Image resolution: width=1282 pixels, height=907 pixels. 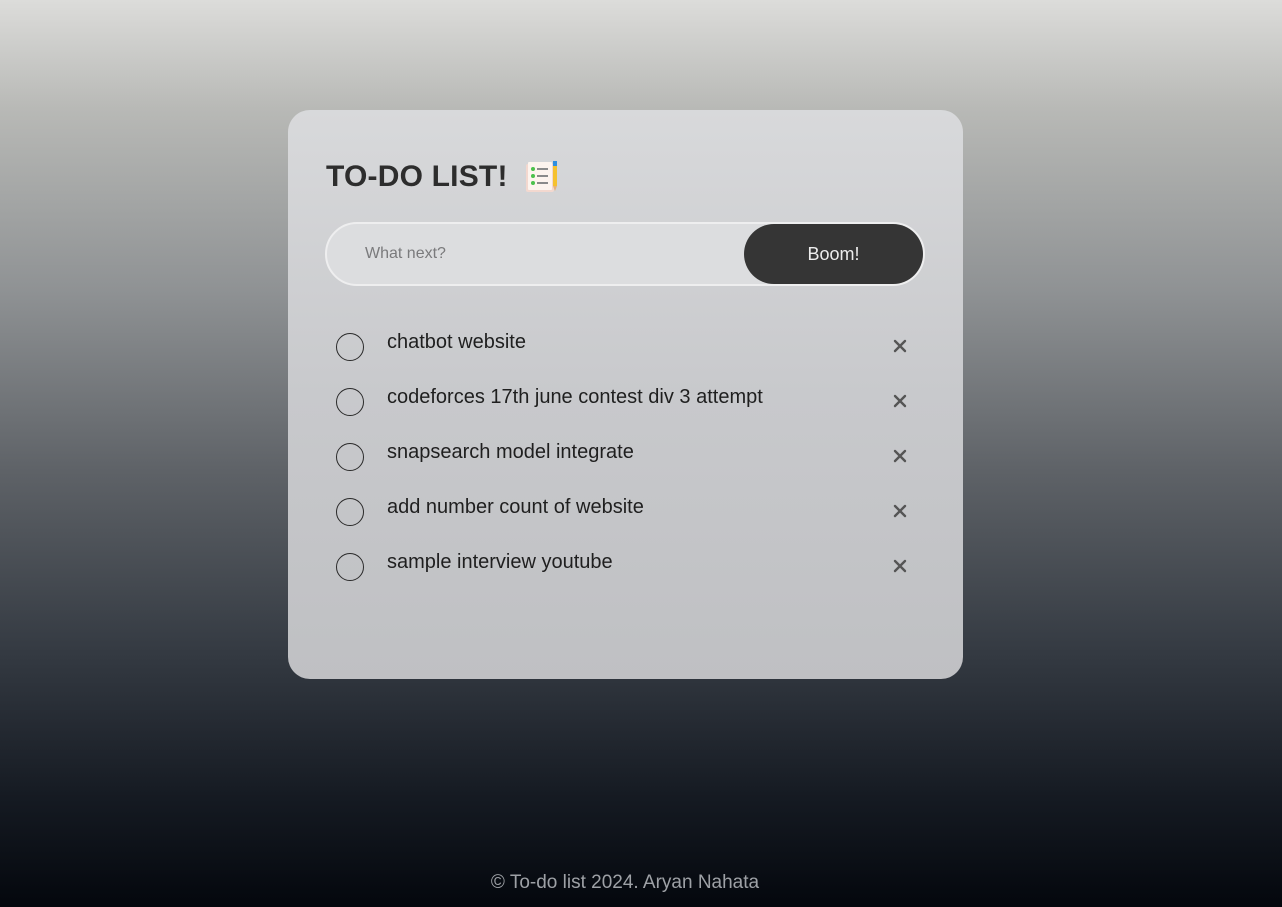 What do you see at coordinates (626, 347) in the screenshot?
I see `list-item: chatbot website` at bounding box center [626, 347].